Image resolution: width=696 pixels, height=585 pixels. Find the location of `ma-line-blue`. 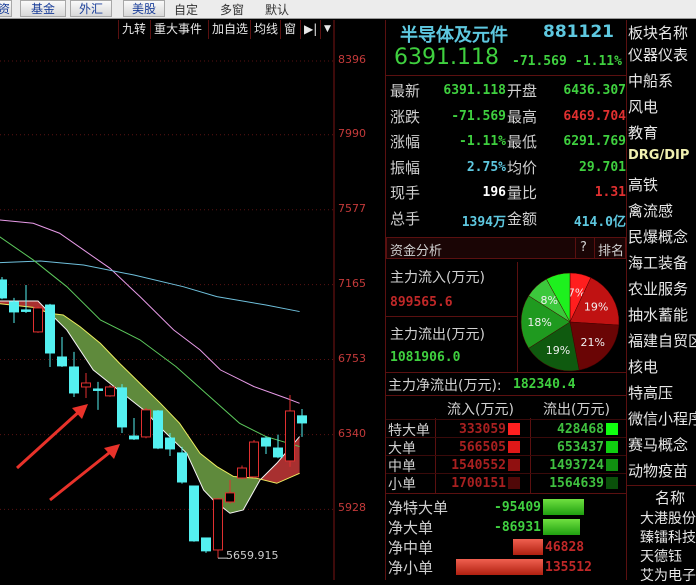

ma-line-blue is located at coordinates (150, 286).